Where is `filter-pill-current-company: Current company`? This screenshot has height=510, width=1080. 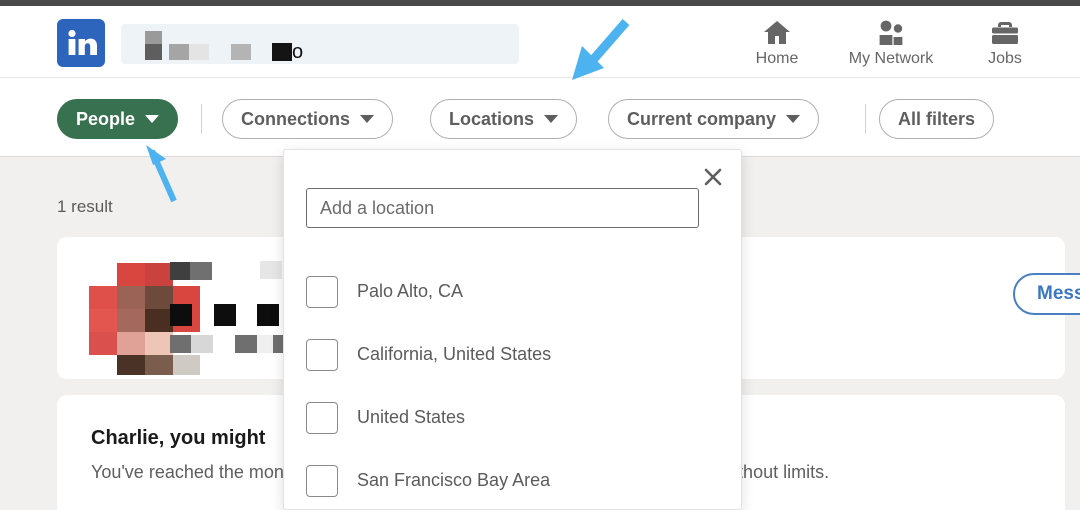
filter-pill-current-company: Current company is located at coordinates (714, 119).